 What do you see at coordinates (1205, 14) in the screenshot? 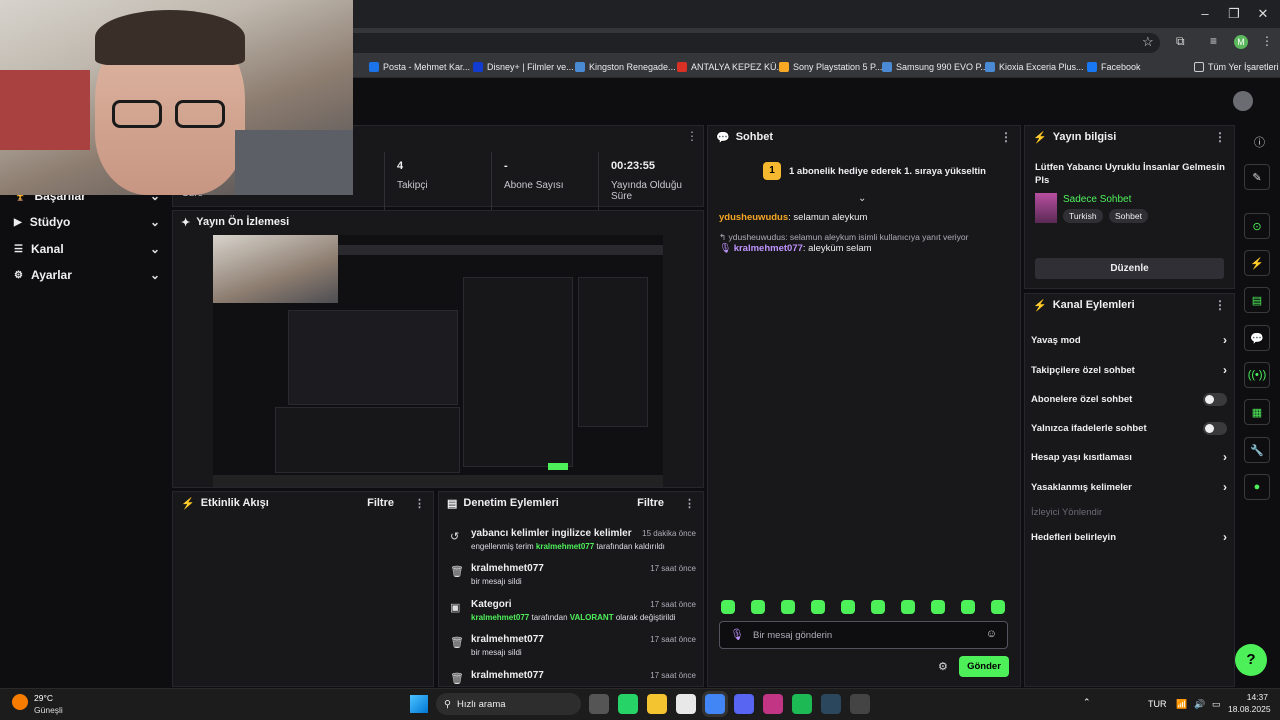
I see `minimize-icon: –` at bounding box center [1205, 14].